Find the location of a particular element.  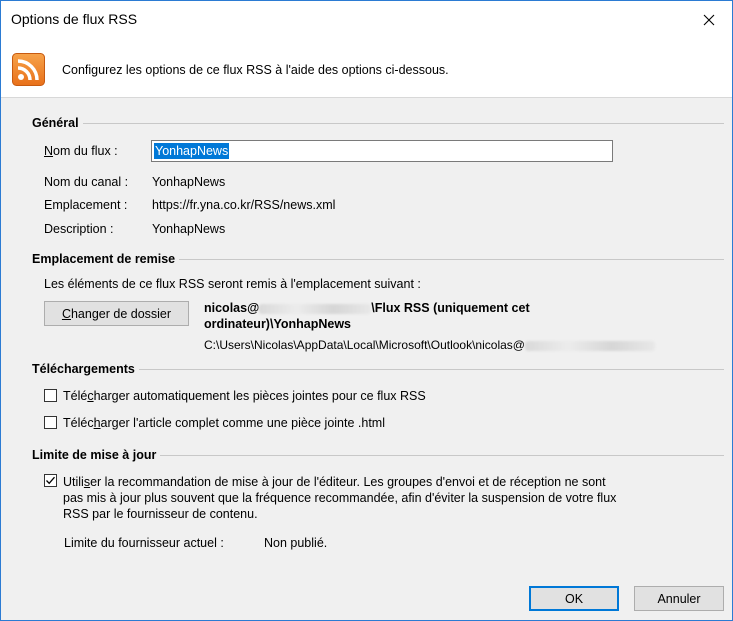

folder-account-prefix: nicolas@ is located at coordinates (232, 308).